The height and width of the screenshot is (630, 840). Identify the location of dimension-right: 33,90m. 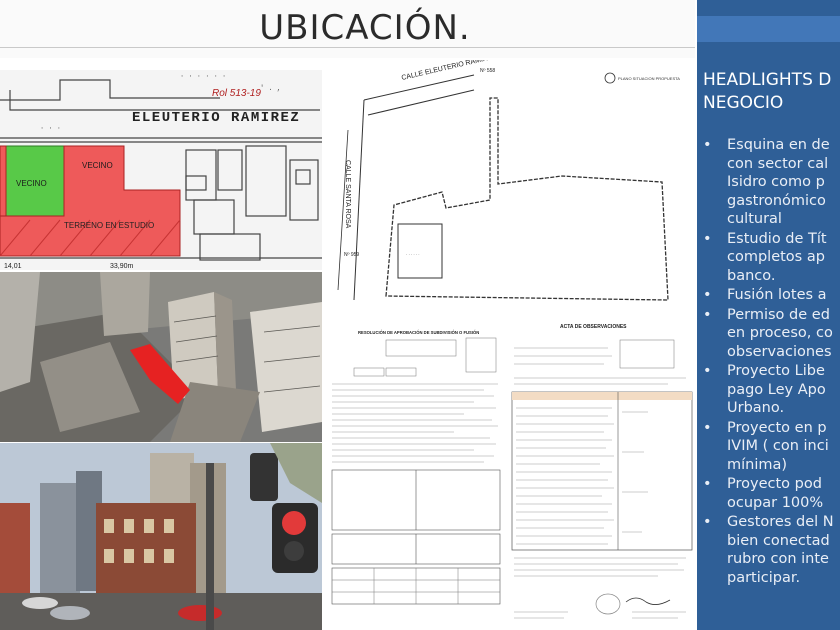
(122, 266).